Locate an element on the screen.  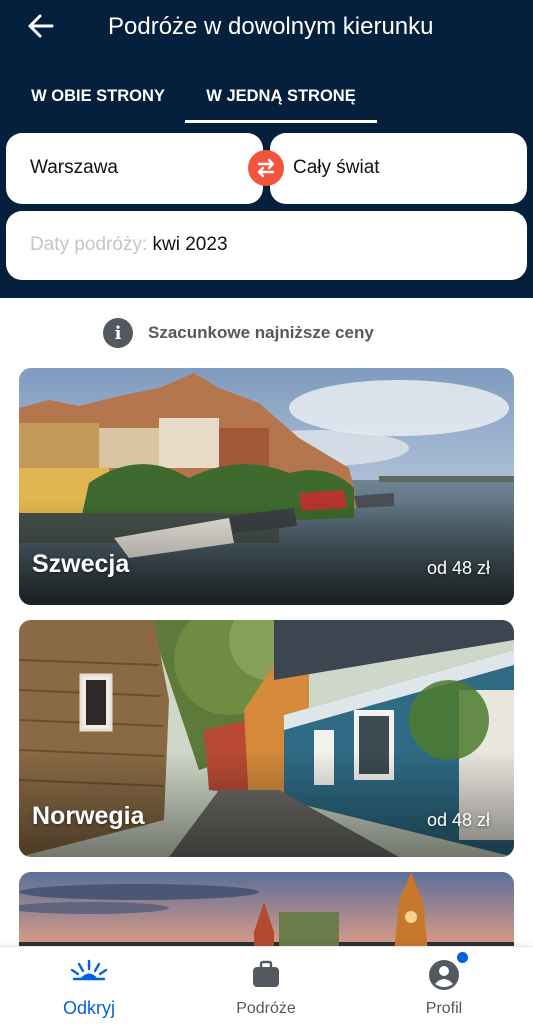
tab-one-way: W JEDNĄ STRONĘ is located at coordinates (281, 103).